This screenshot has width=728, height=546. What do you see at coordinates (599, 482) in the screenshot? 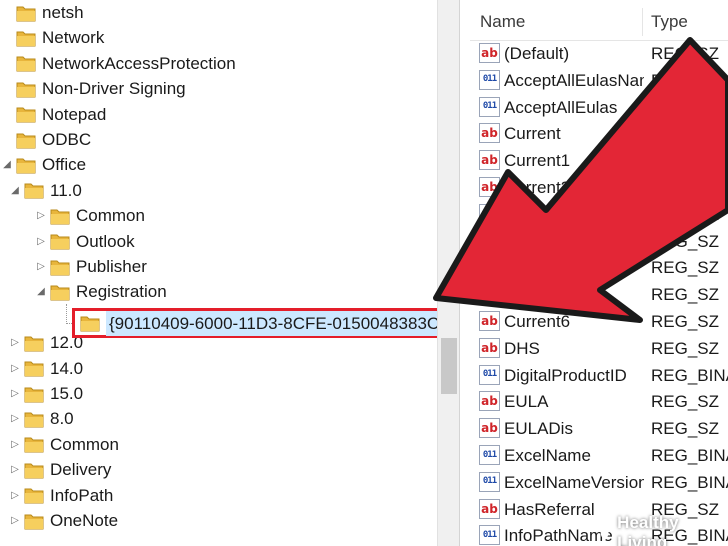
I see `value-row: 011ExcelNameVersion REG_BINARY` at bounding box center [599, 482].